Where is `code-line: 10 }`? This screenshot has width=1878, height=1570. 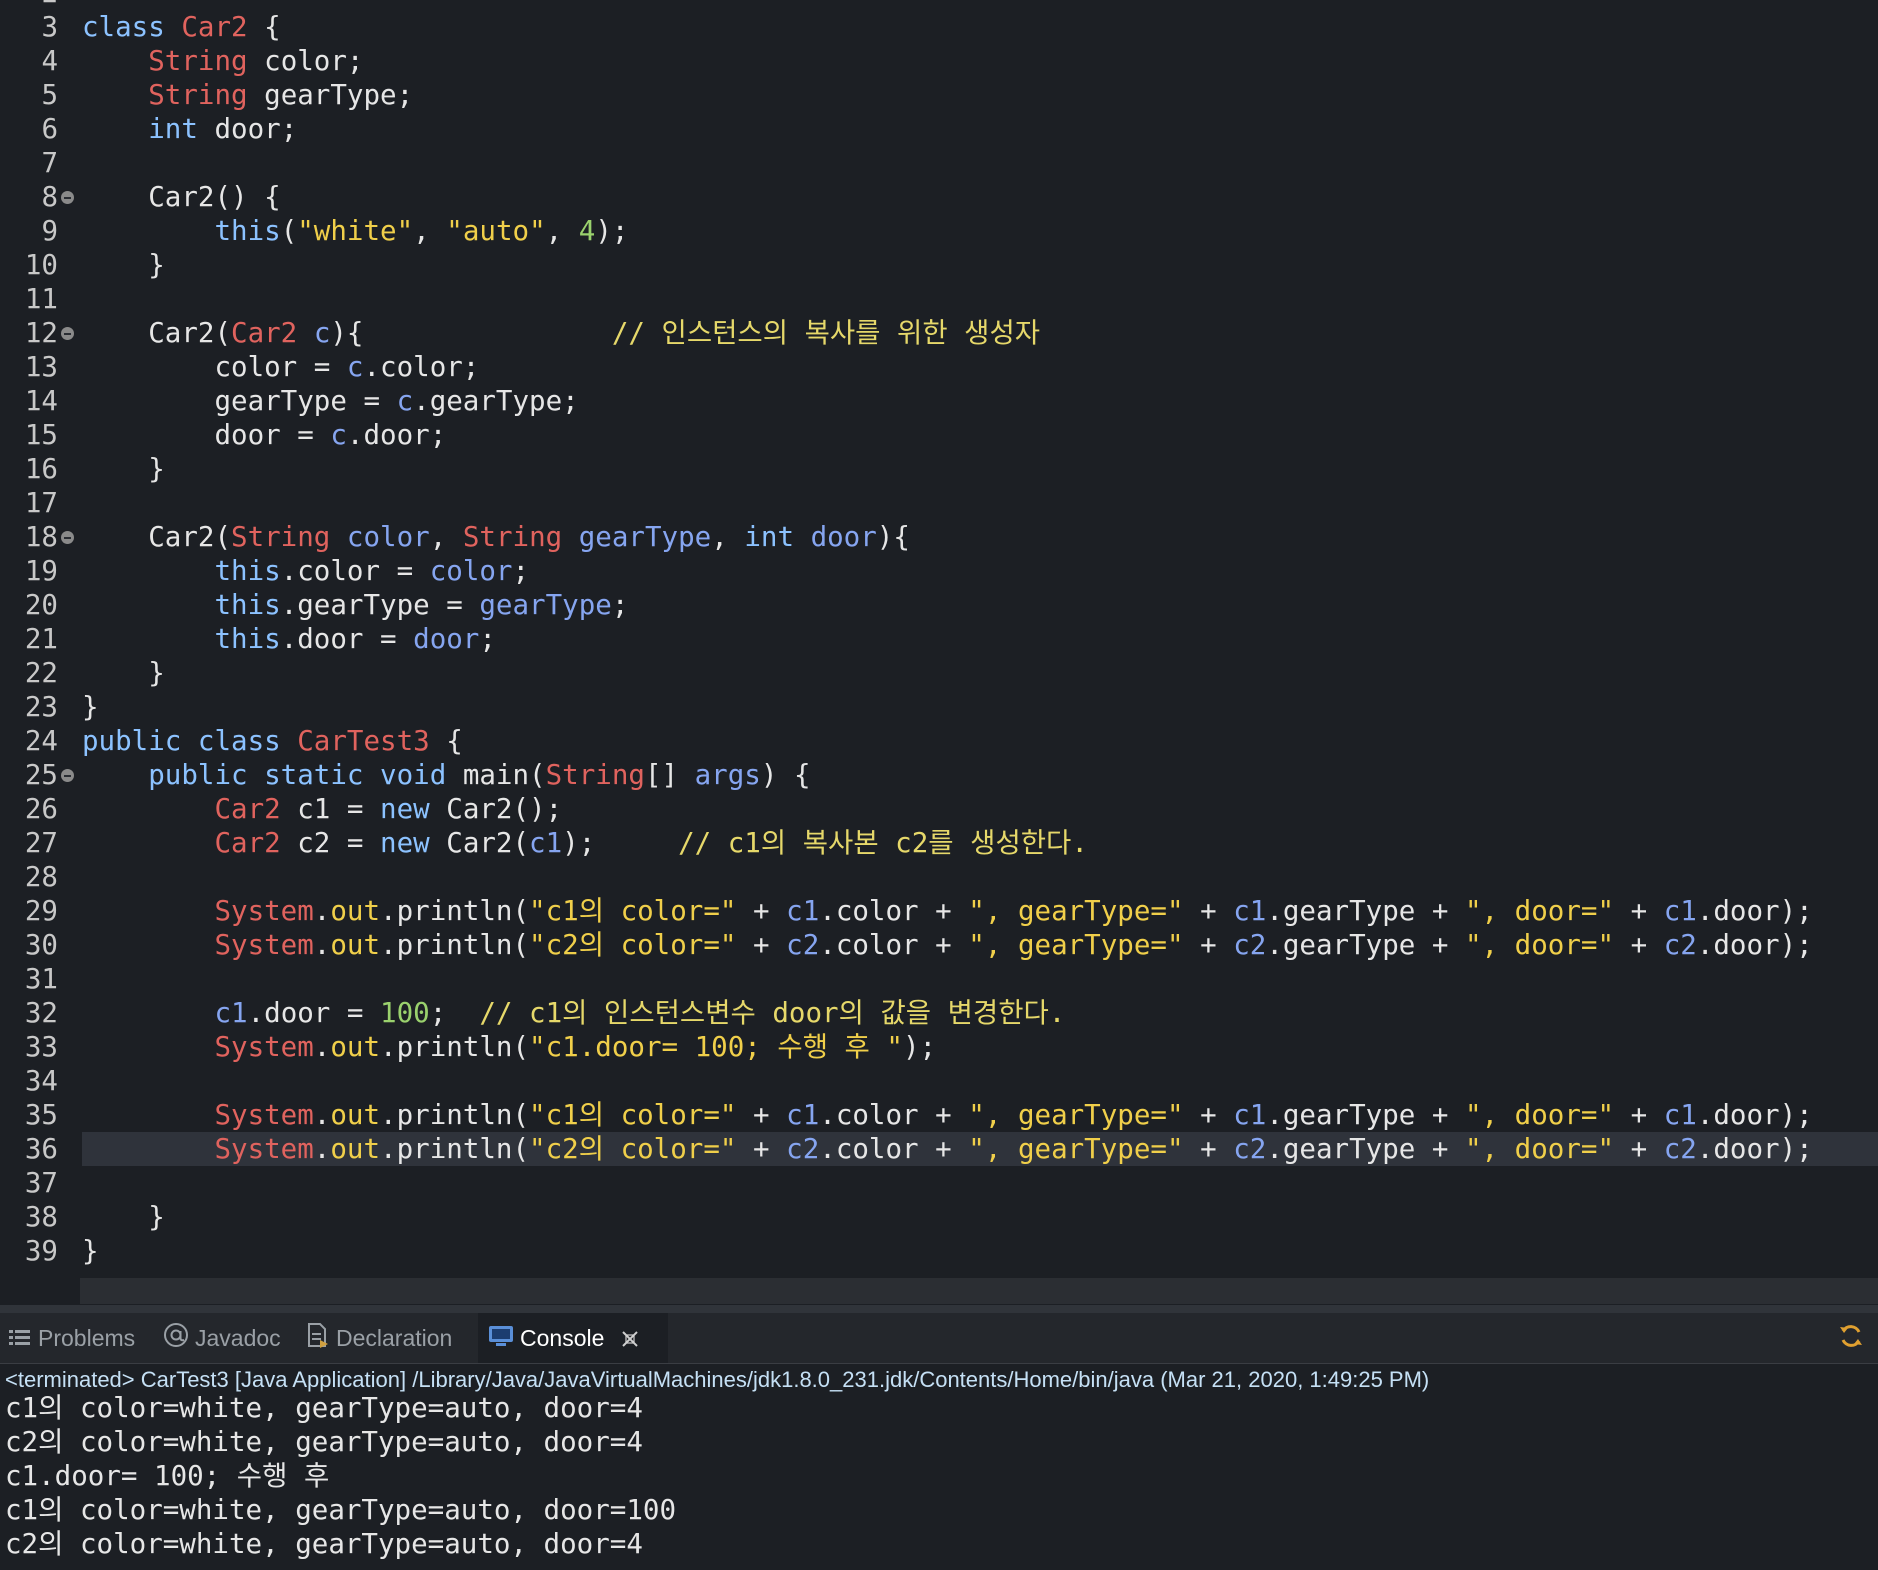
code-line: 10 } is located at coordinates (951, 265).